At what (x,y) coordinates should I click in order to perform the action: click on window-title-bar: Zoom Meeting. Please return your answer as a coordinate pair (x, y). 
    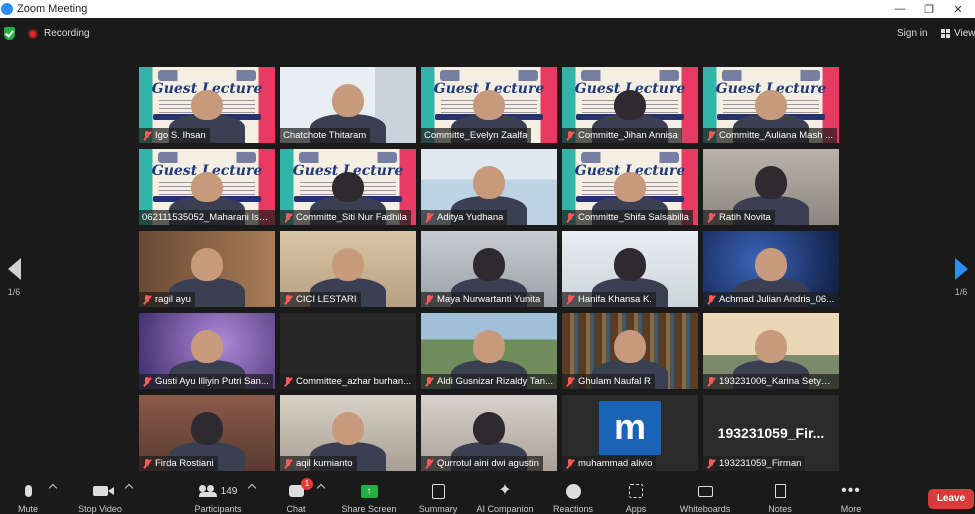
    Looking at the image, I should click on (487, 9).